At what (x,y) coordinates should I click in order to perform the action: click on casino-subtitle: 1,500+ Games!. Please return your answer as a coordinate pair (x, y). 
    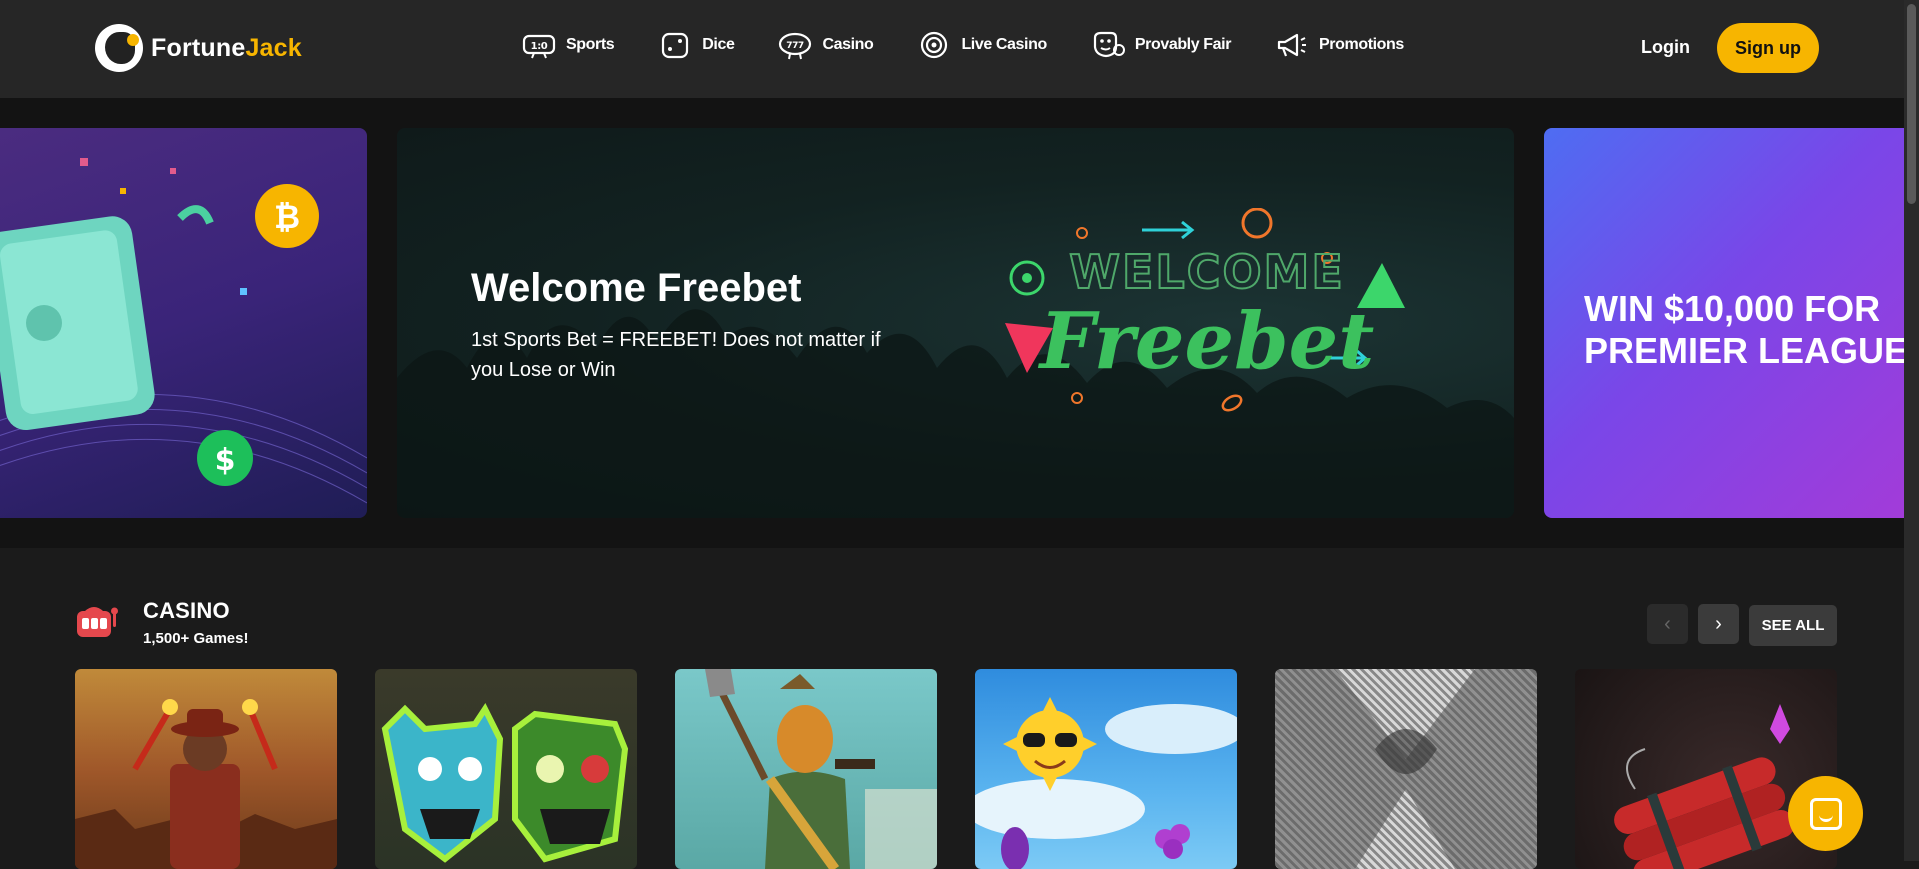
    Looking at the image, I should click on (196, 638).